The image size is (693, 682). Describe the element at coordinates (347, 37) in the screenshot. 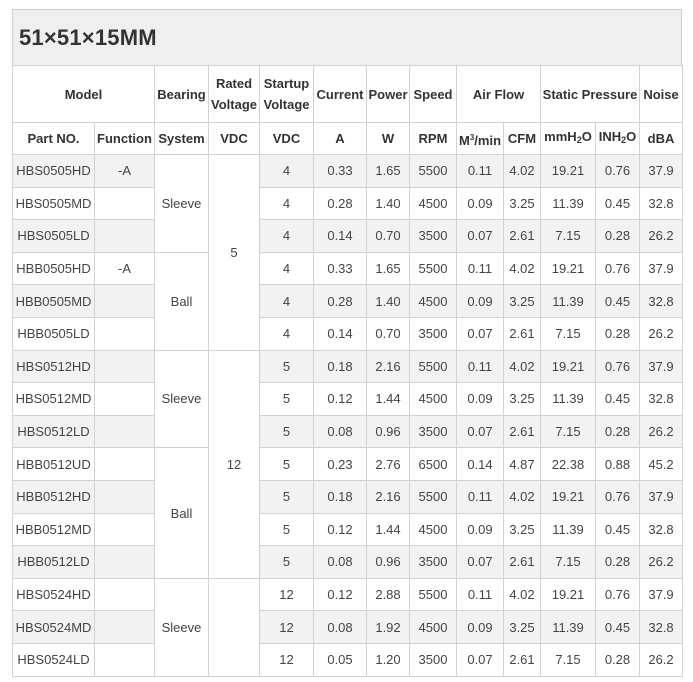

I see `table-title-bar: 51×51×15MM` at that location.